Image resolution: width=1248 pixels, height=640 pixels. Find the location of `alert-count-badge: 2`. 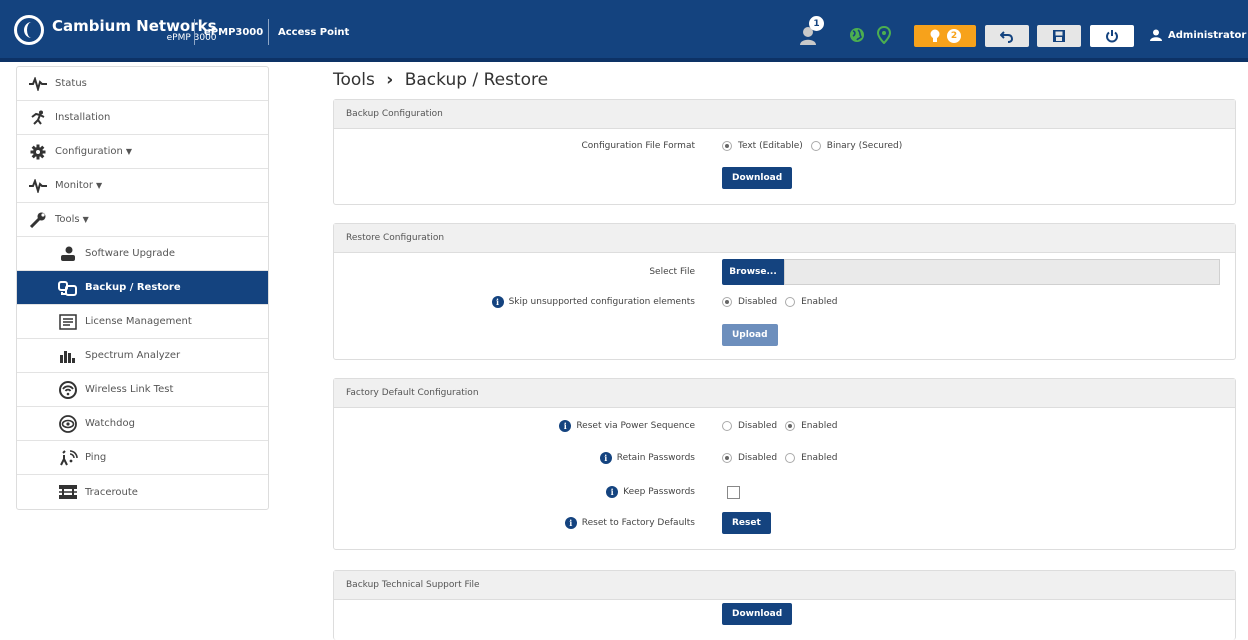

alert-count-badge: 2 is located at coordinates (954, 36).